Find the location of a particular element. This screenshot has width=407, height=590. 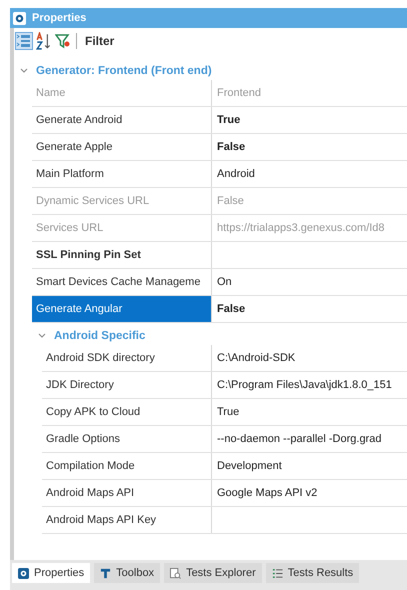

property-name: Generate Android is located at coordinates (122, 120).